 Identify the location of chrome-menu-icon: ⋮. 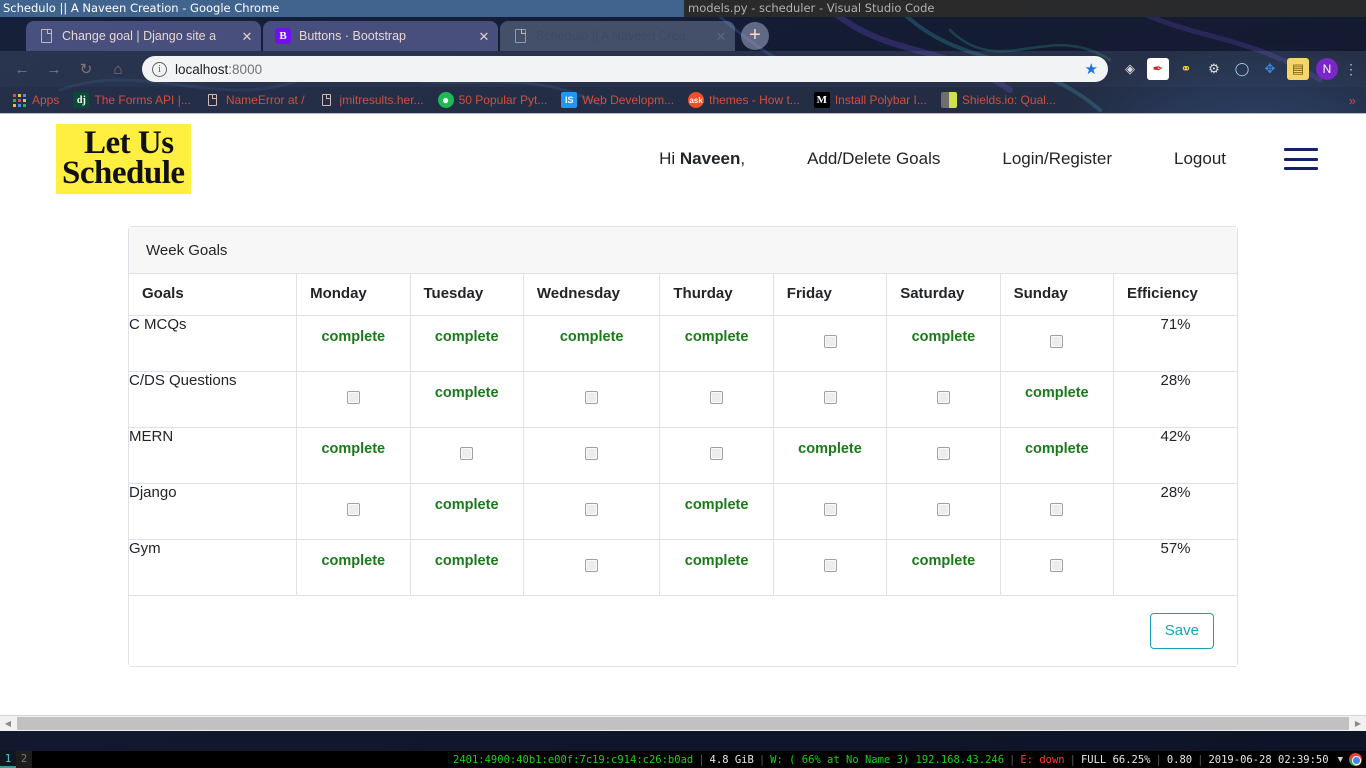
(1351, 69).